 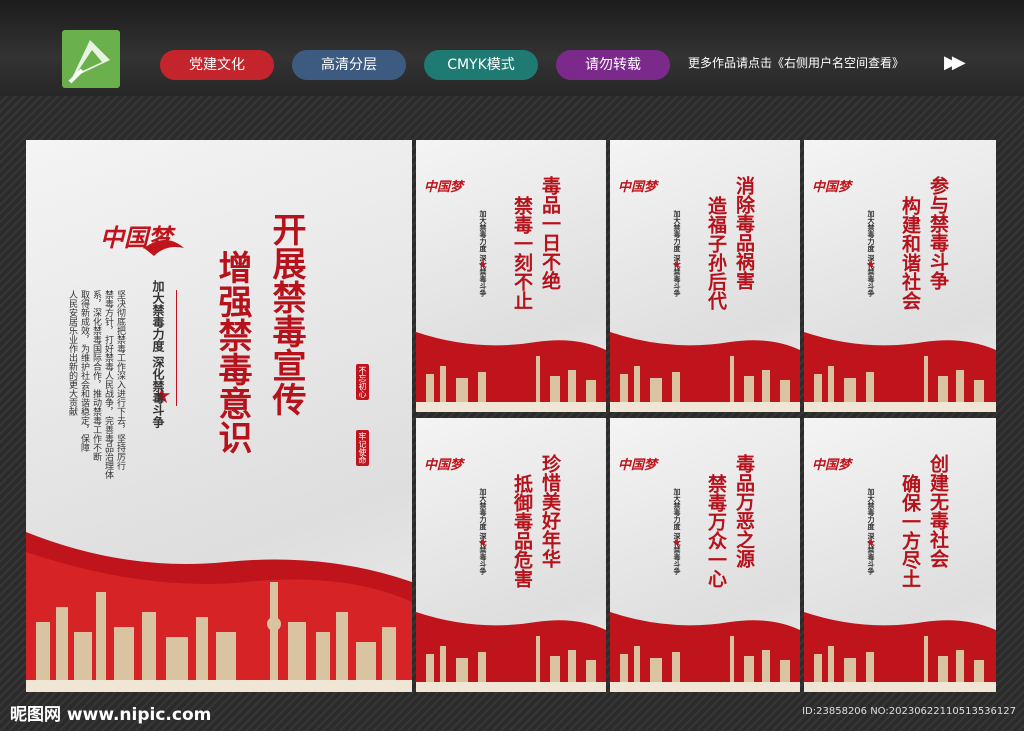 What do you see at coordinates (108, 384) in the screenshot?
I see `body-text-2: 禁毒方针，打好禁毒人民战争，完善毒品治理体` at bounding box center [108, 384].